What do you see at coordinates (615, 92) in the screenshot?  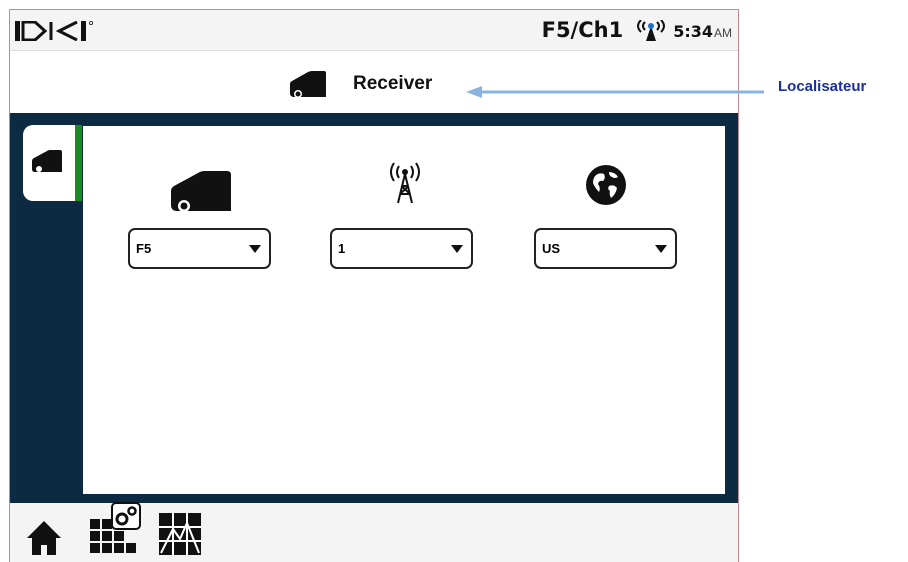 I see `callout-arrow` at bounding box center [615, 92].